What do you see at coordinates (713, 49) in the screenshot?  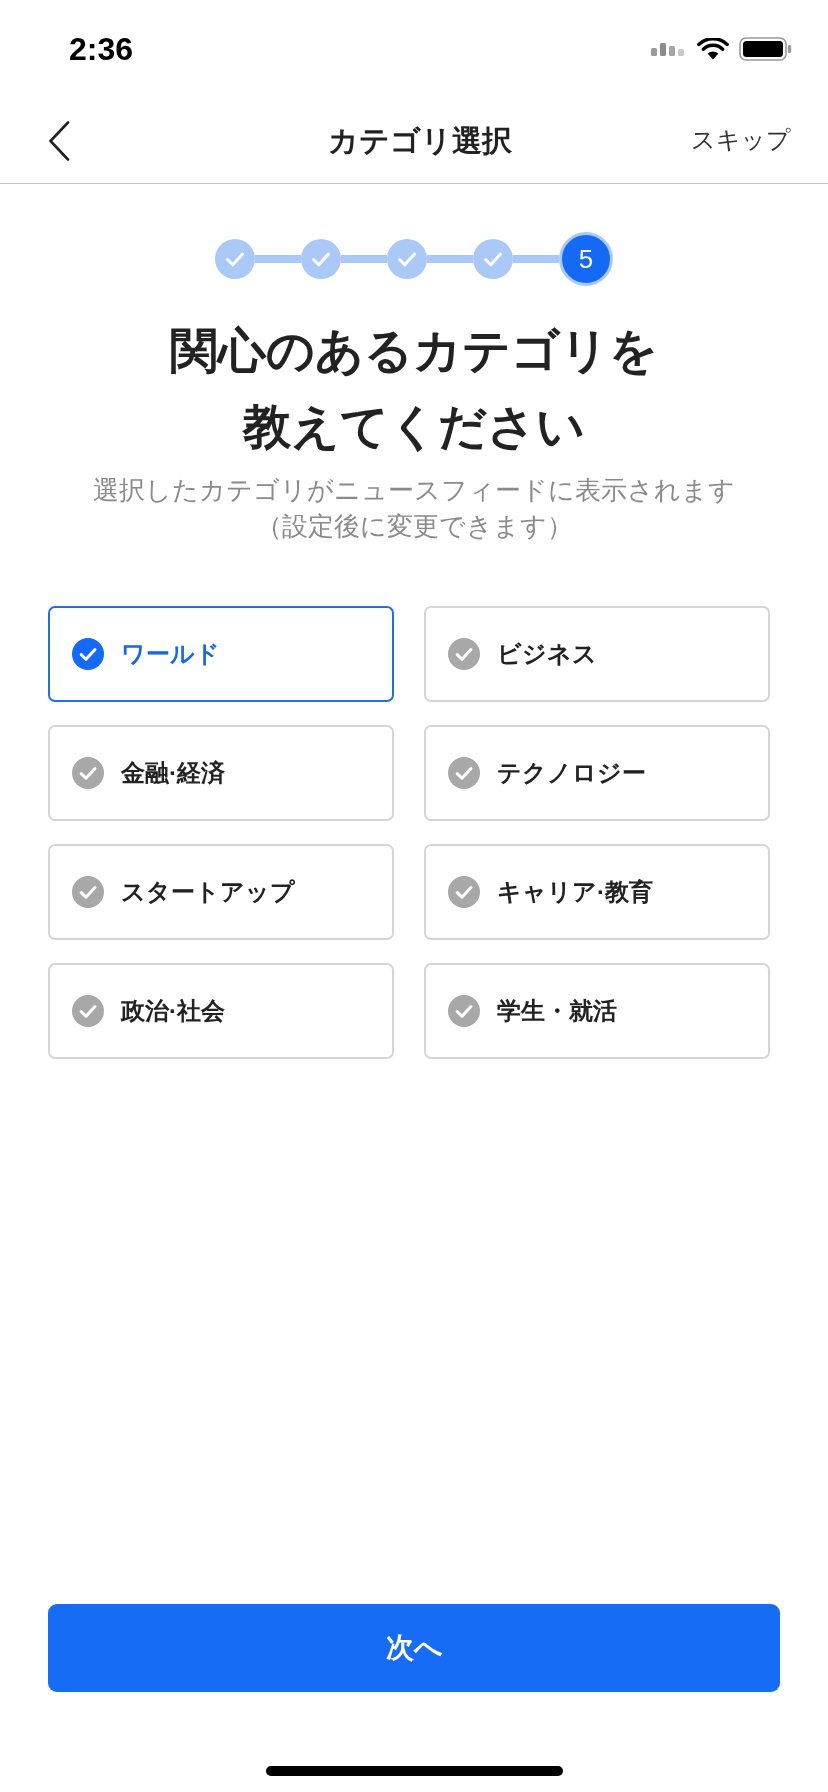 I see `wifi-icon` at bounding box center [713, 49].